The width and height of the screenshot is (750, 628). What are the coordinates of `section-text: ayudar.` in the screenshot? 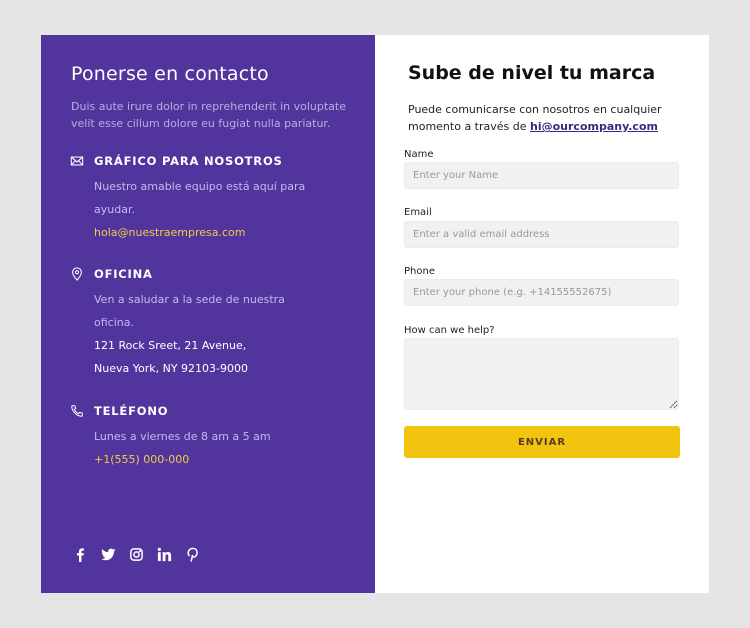 It's located at (114, 209).